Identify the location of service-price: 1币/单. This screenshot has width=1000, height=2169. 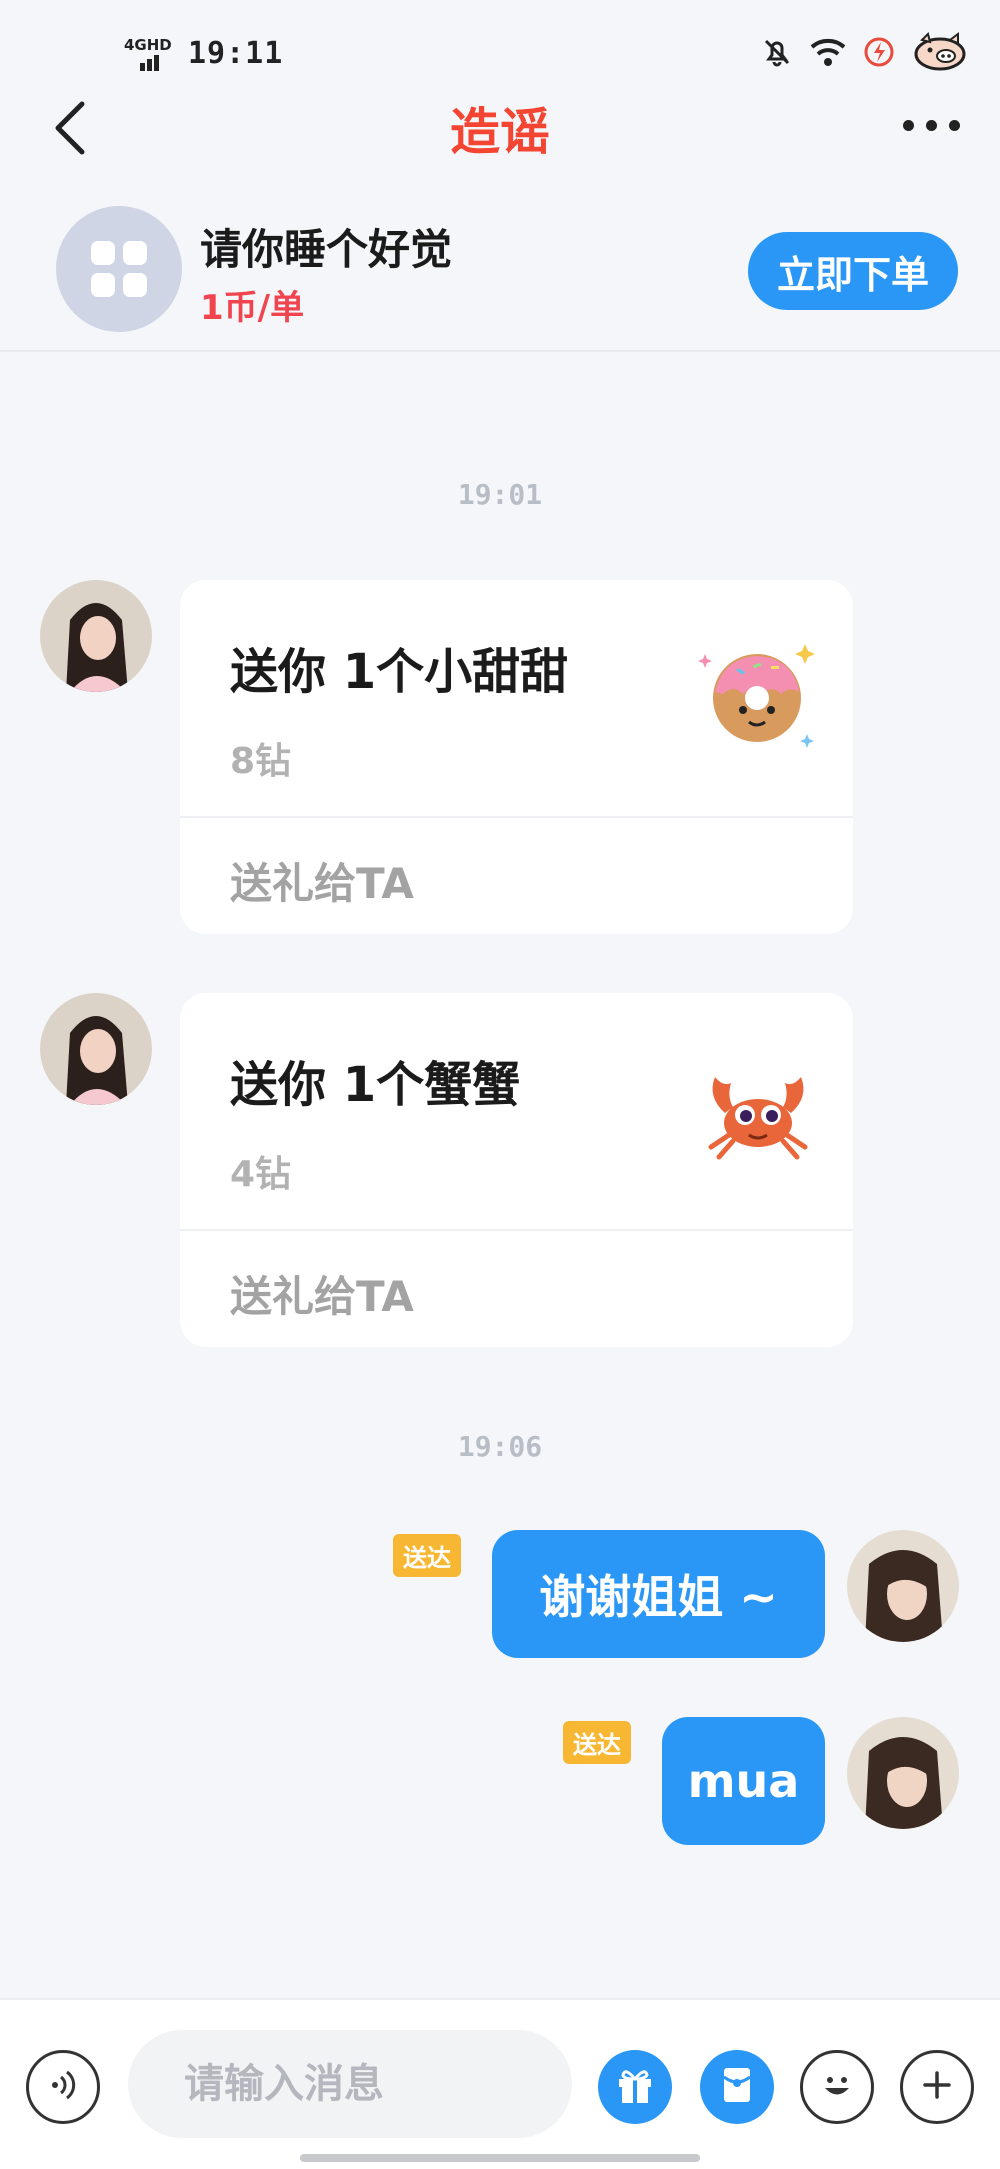
(252, 308).